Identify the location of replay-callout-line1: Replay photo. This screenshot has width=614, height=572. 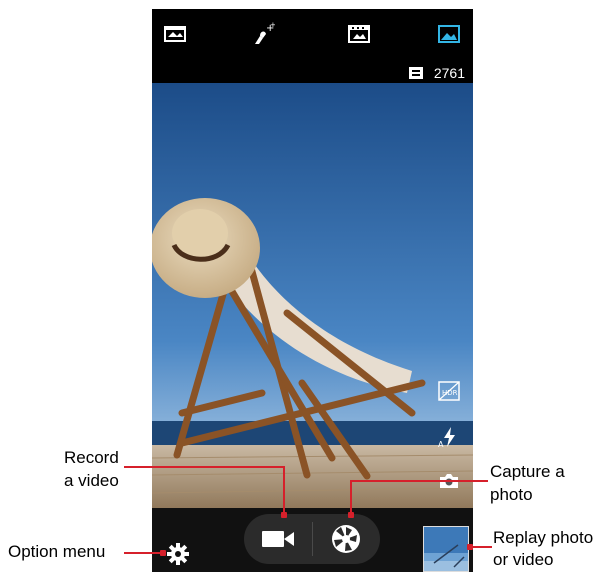
(543, 537).